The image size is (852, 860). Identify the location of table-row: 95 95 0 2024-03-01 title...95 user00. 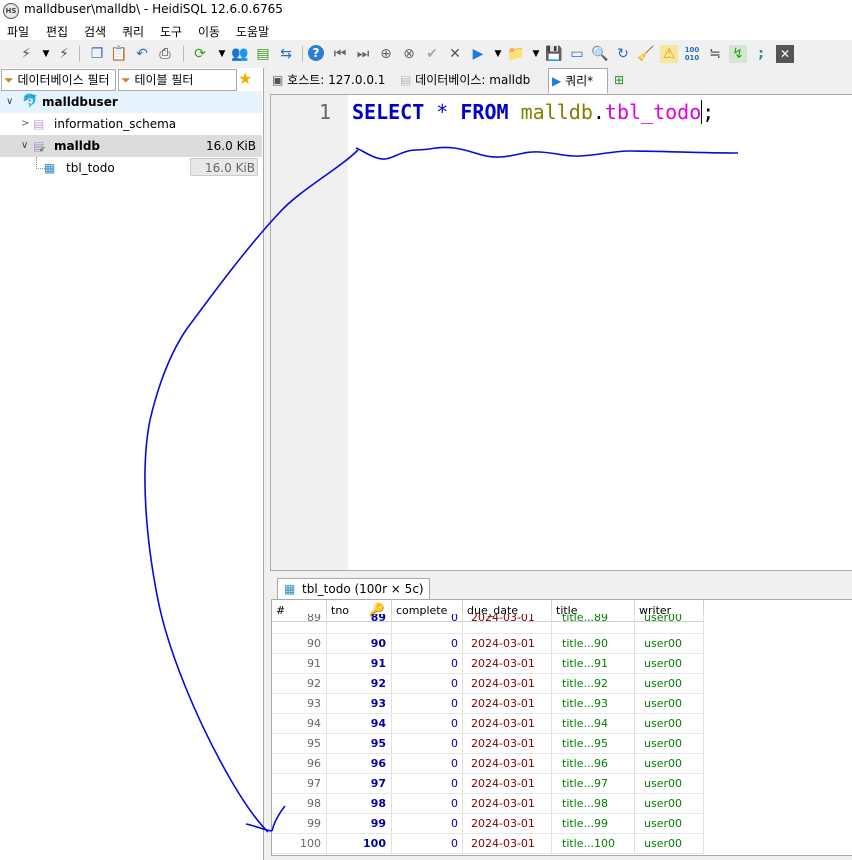
(488, 744).